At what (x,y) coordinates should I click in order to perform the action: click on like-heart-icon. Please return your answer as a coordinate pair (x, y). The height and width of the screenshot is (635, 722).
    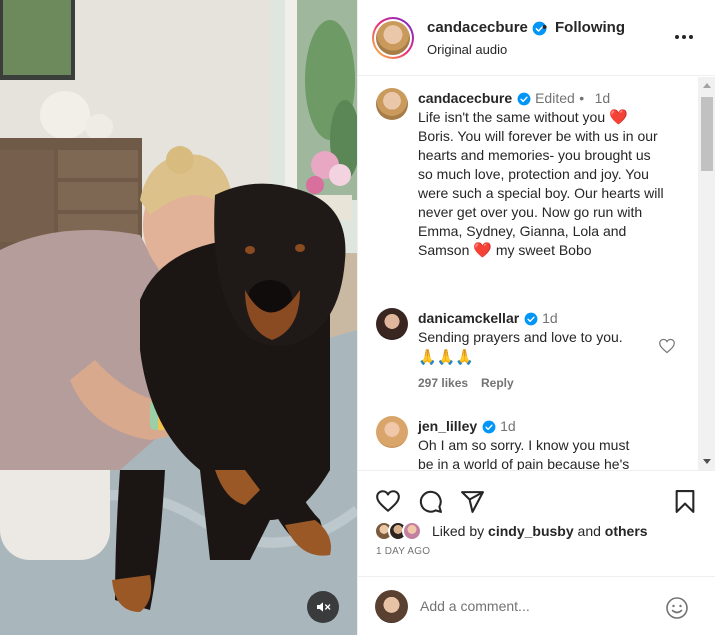
    Looking at the image, I should click on (388, 501).